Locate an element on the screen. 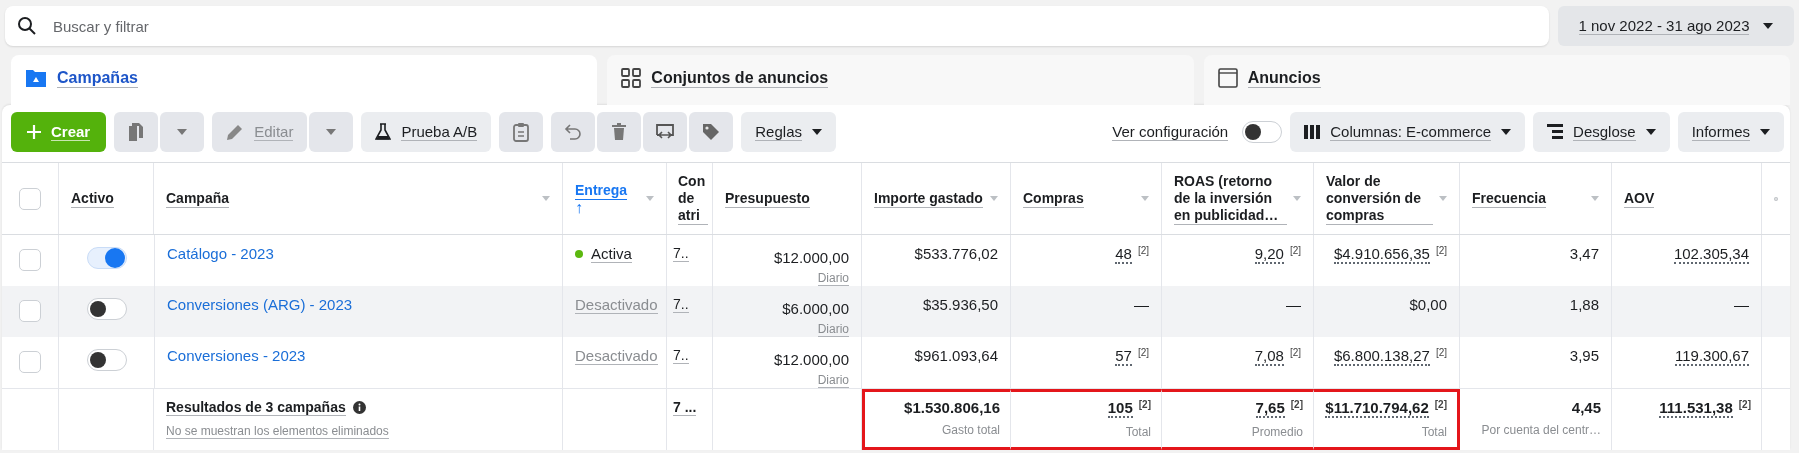  rules-button: Reglas is located at coordinates (788, 132).